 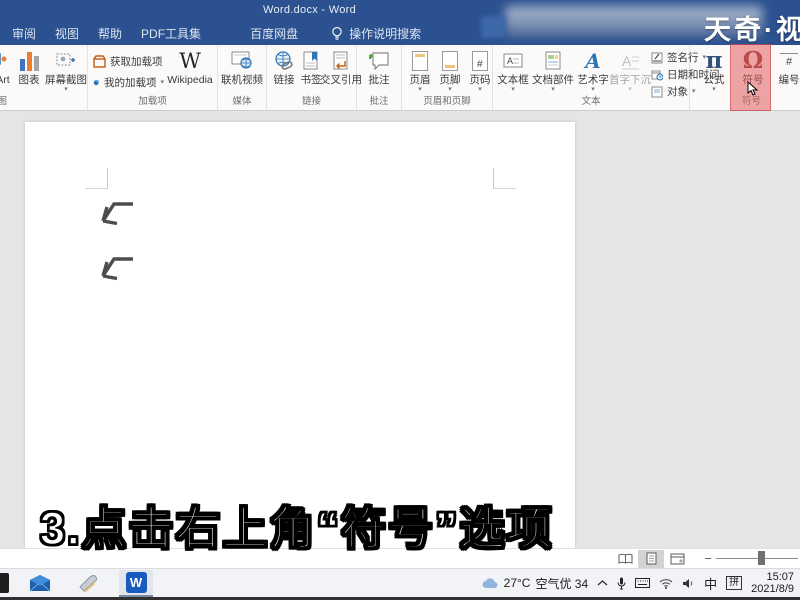 I want to click on signature-line-icon, so click(x=657, y=57).